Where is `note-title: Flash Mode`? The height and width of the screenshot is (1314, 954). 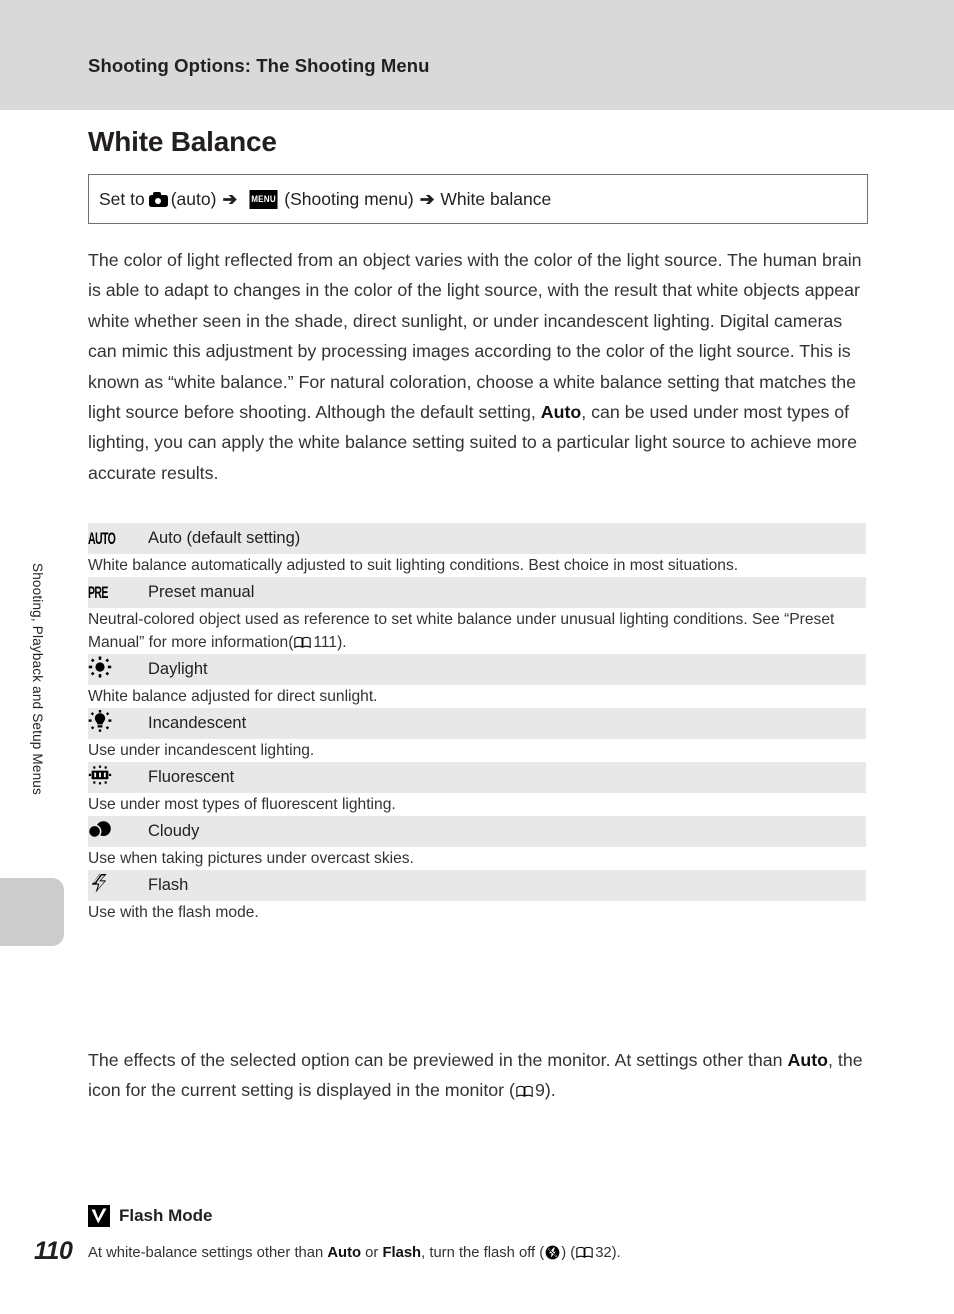 note-title: Flash Mode is located at coordinates (166, 1215).